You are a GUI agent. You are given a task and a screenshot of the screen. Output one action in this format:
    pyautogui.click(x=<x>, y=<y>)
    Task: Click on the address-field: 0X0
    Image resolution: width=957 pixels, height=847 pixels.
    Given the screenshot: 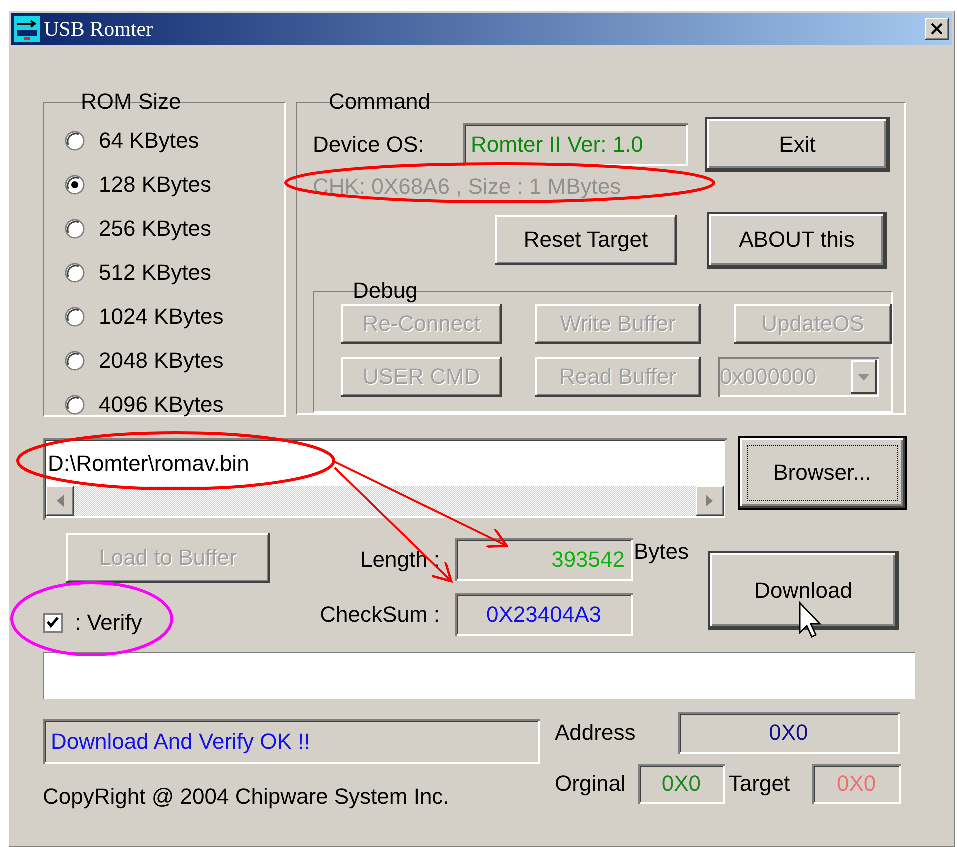 What is the action you would take?
    pyautogui.click(x=789, y=733)
    